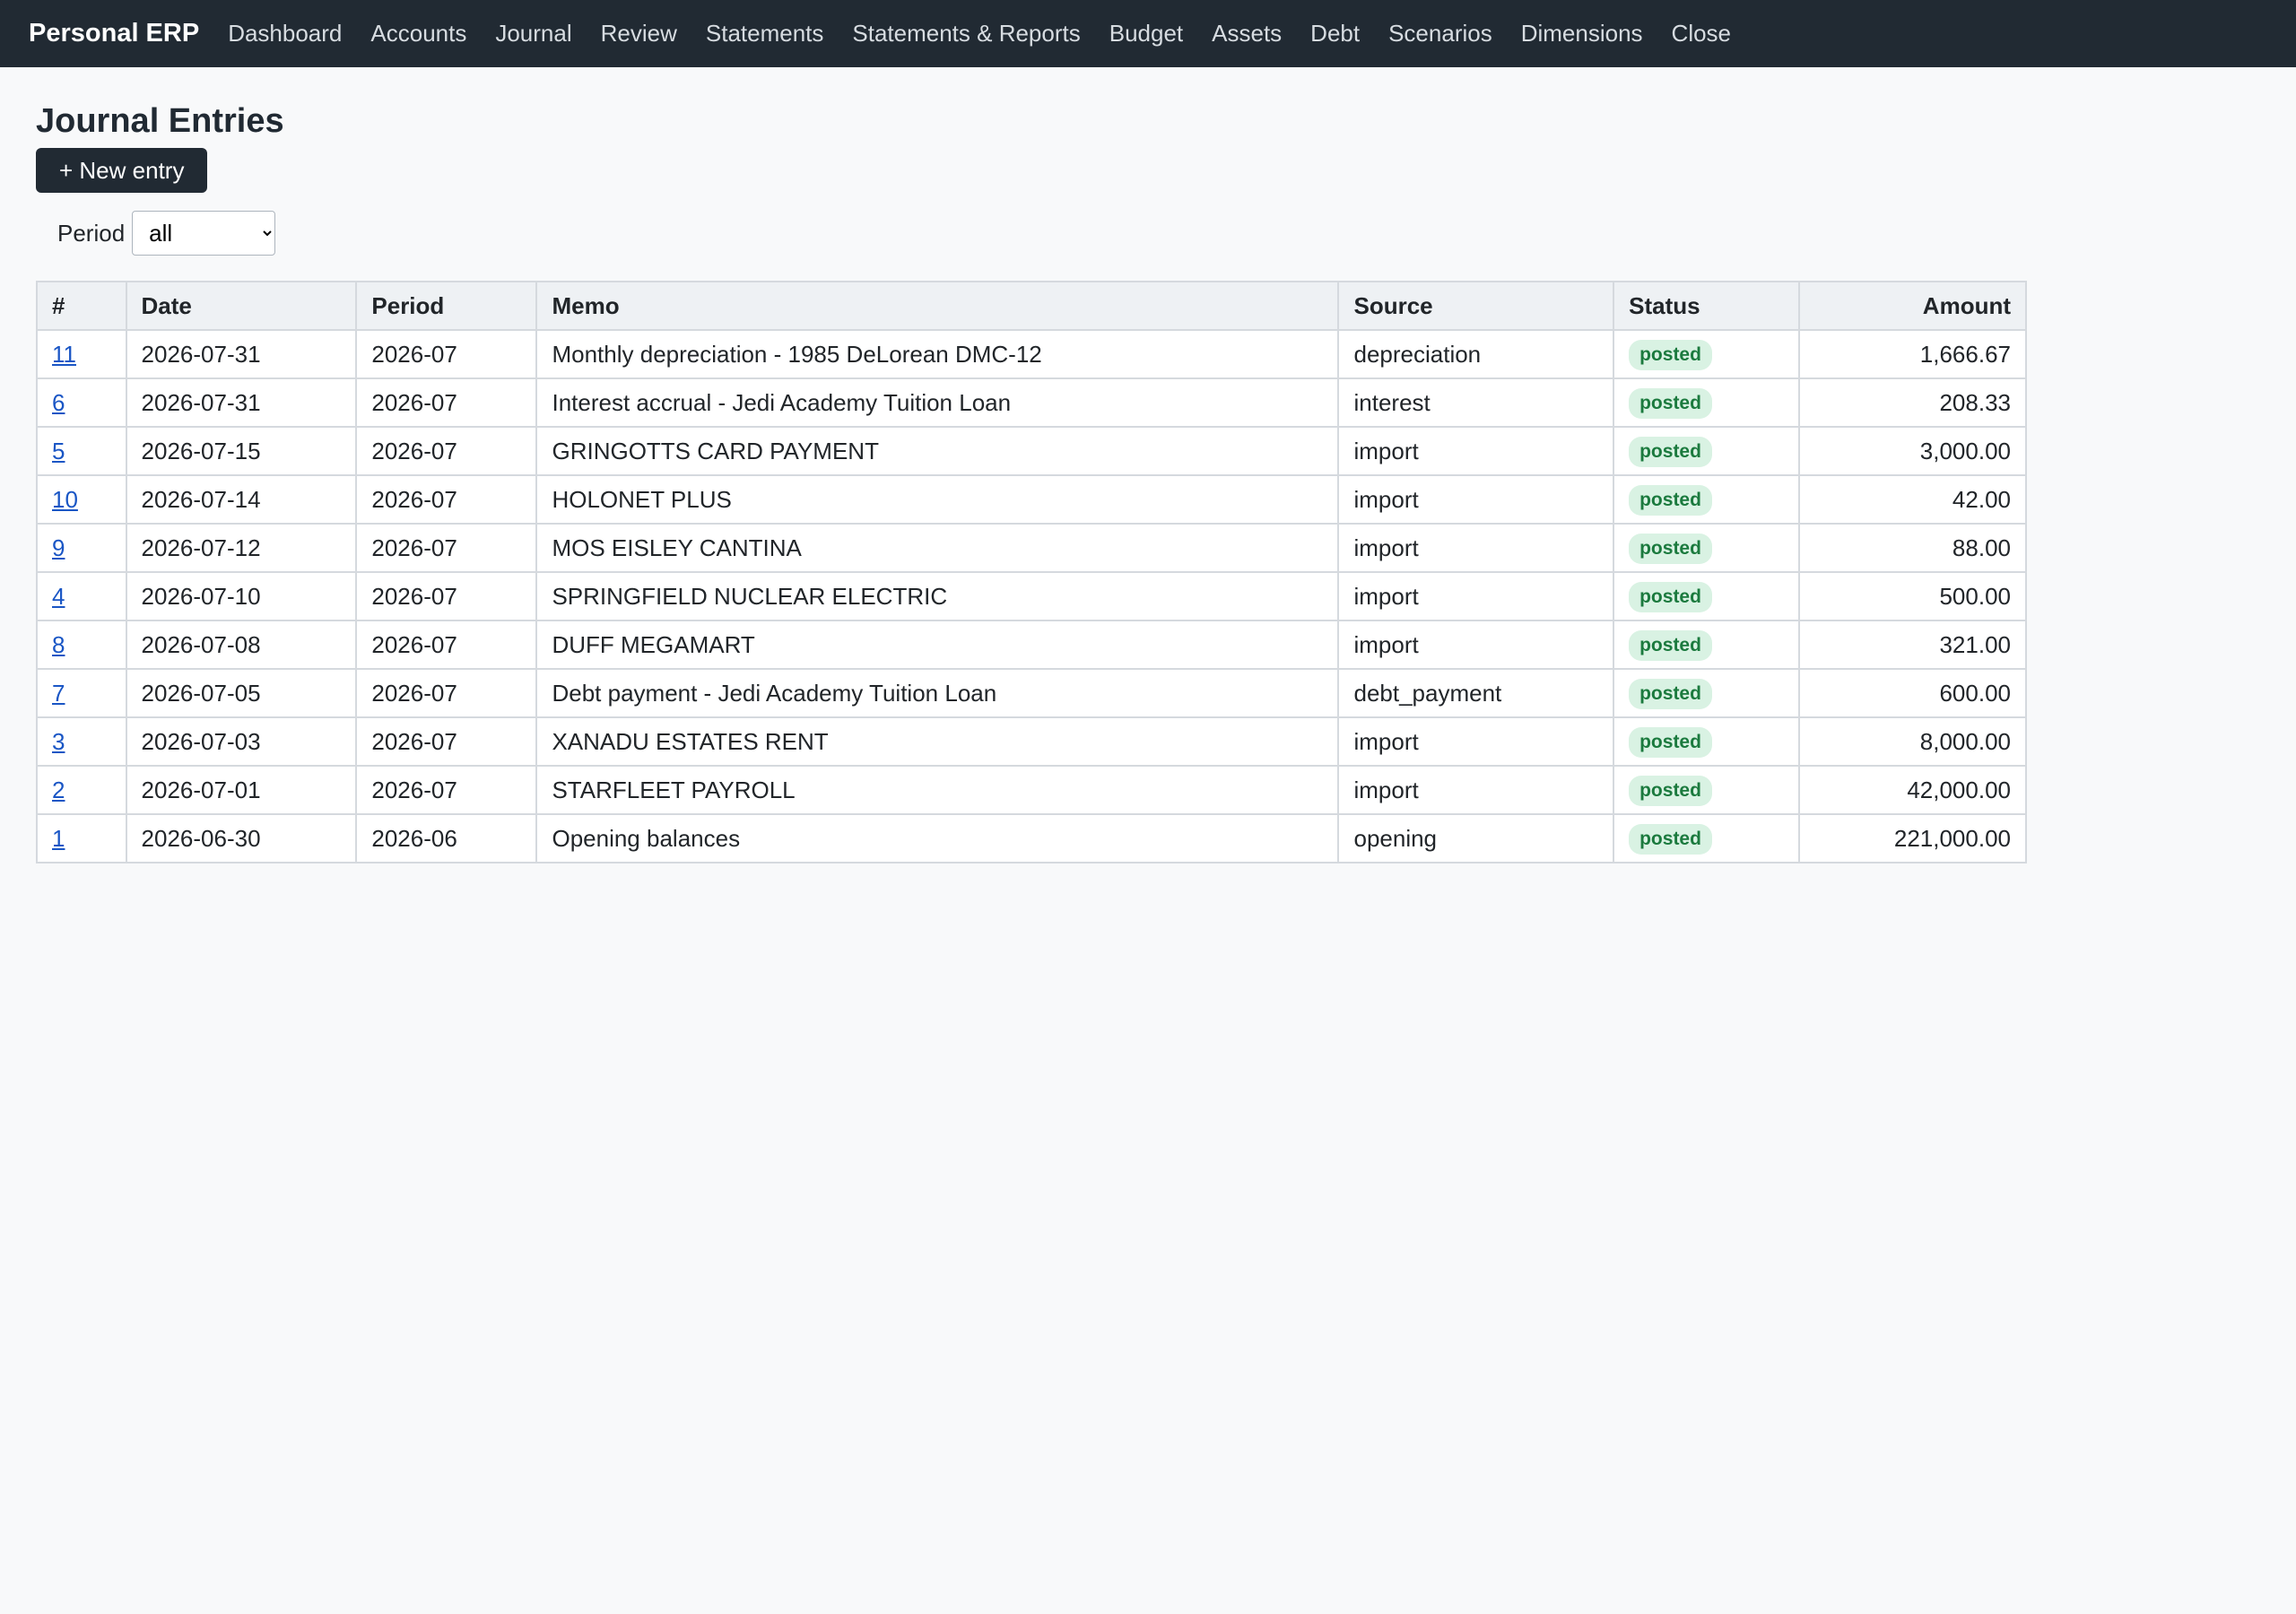 The width and height of the screenshot is (2296, 1614). What do you see at coordinates (1912, 548) in the screenshot?
I see `cell-amount: 88.00` at bounding box center [1912, 548].